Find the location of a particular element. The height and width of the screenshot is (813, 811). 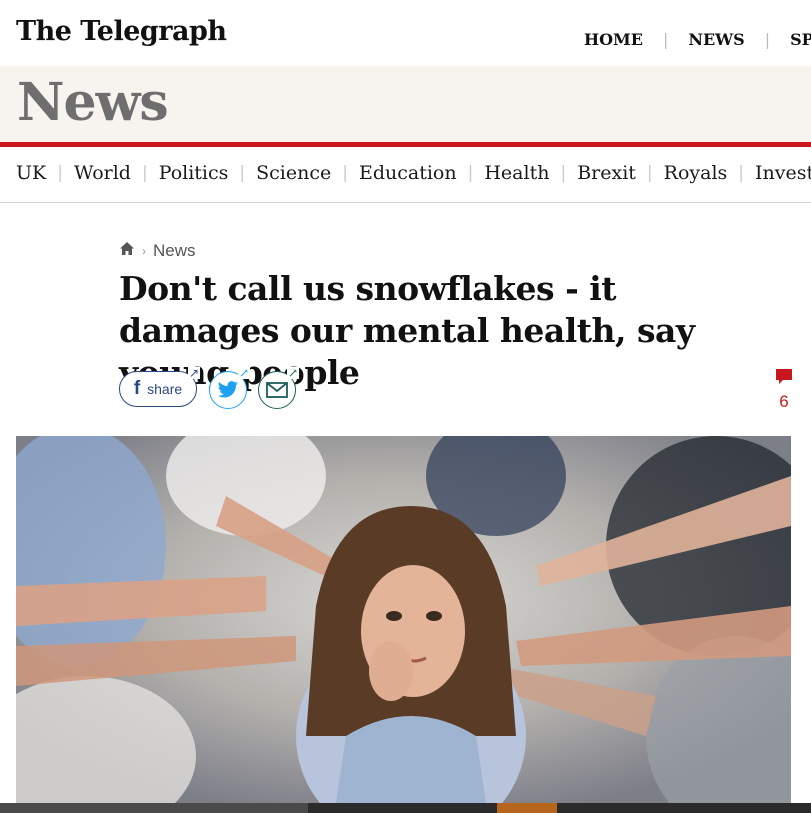

bottom-strip is located at coordinates (405, 808).